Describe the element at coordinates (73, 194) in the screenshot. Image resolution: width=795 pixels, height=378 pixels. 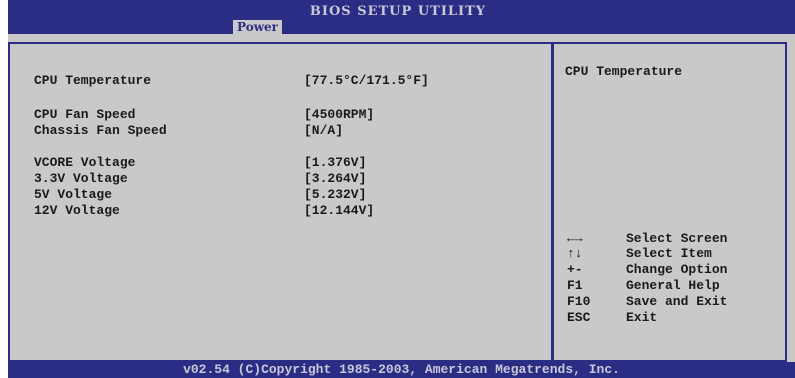
I see `item-5v-voltage-label: 5V Voltage` at that location.